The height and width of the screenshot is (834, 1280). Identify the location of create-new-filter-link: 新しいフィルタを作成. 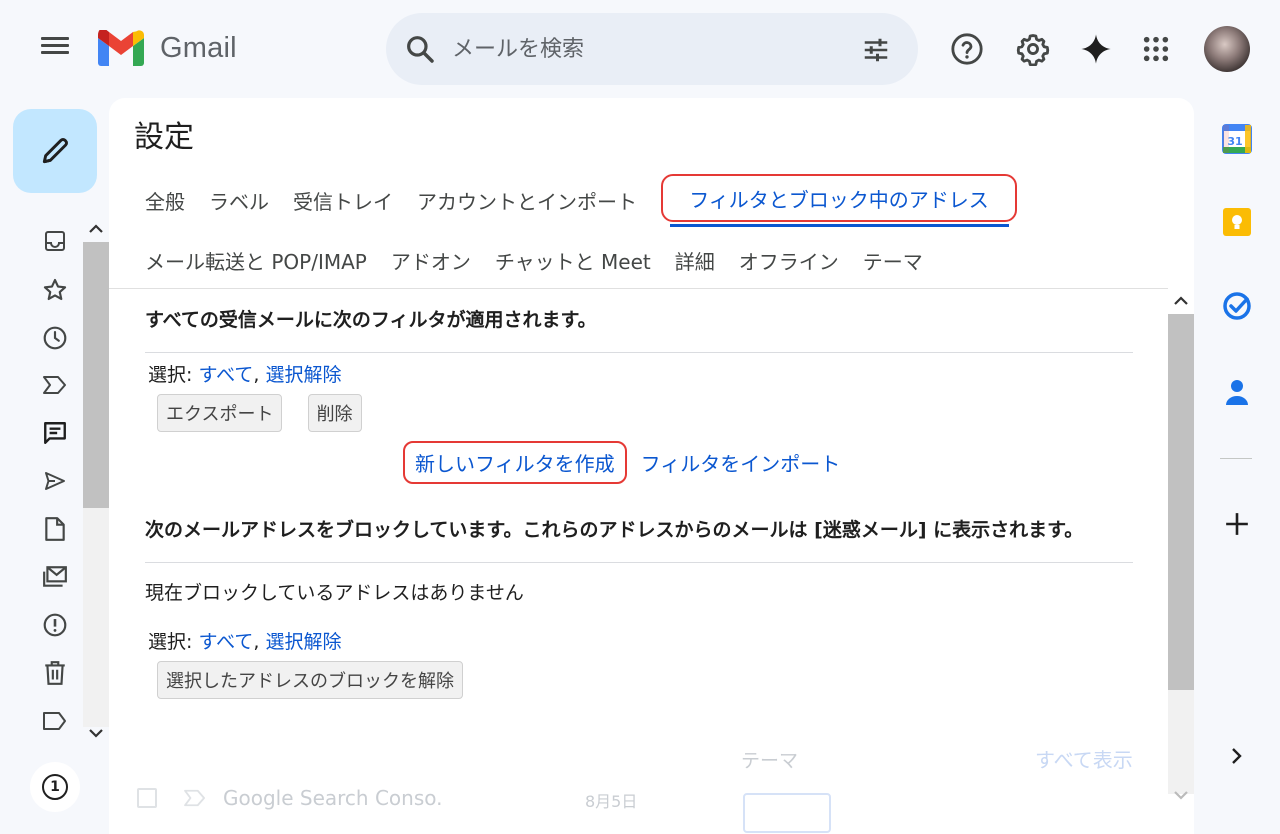
(515, 462).